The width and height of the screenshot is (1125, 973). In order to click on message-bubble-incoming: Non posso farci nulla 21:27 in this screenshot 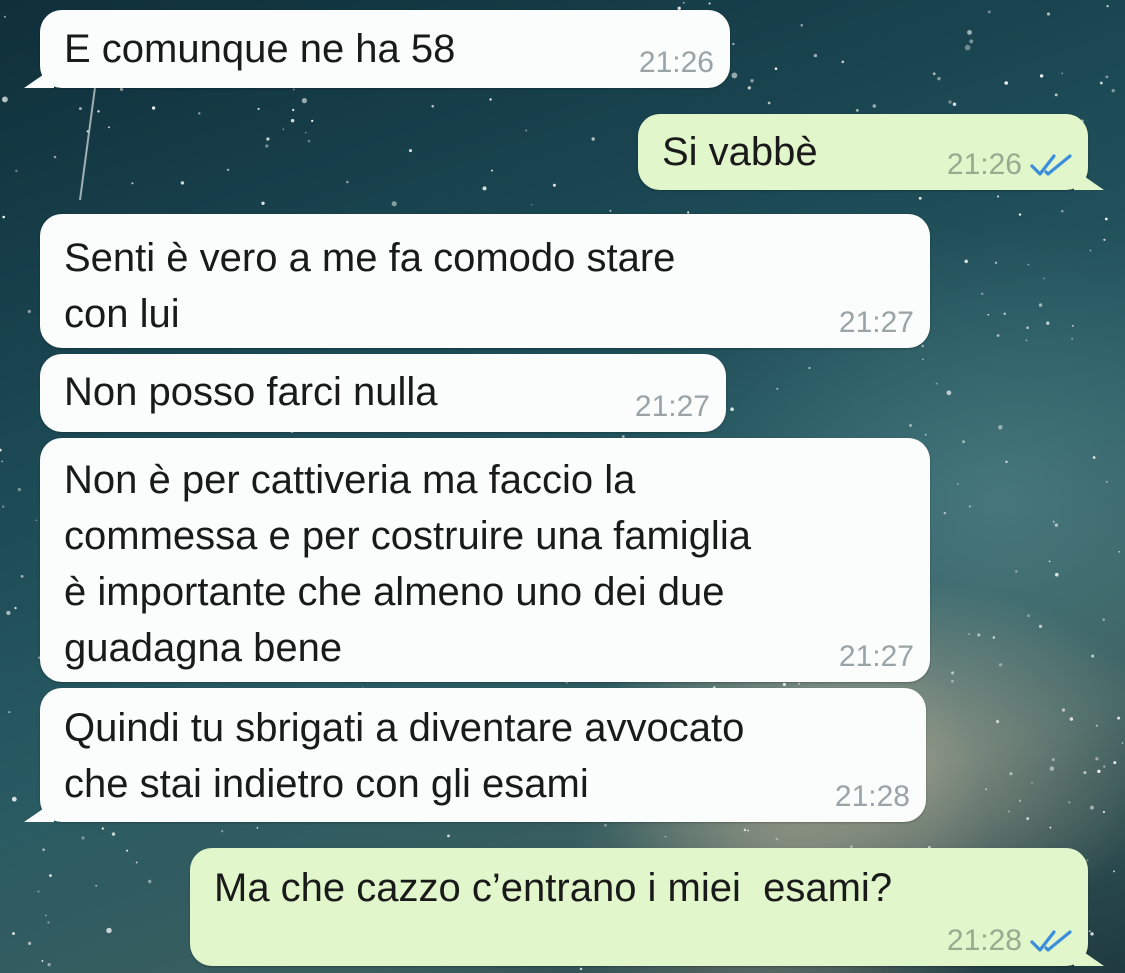, I will do `click(383, 393)`.